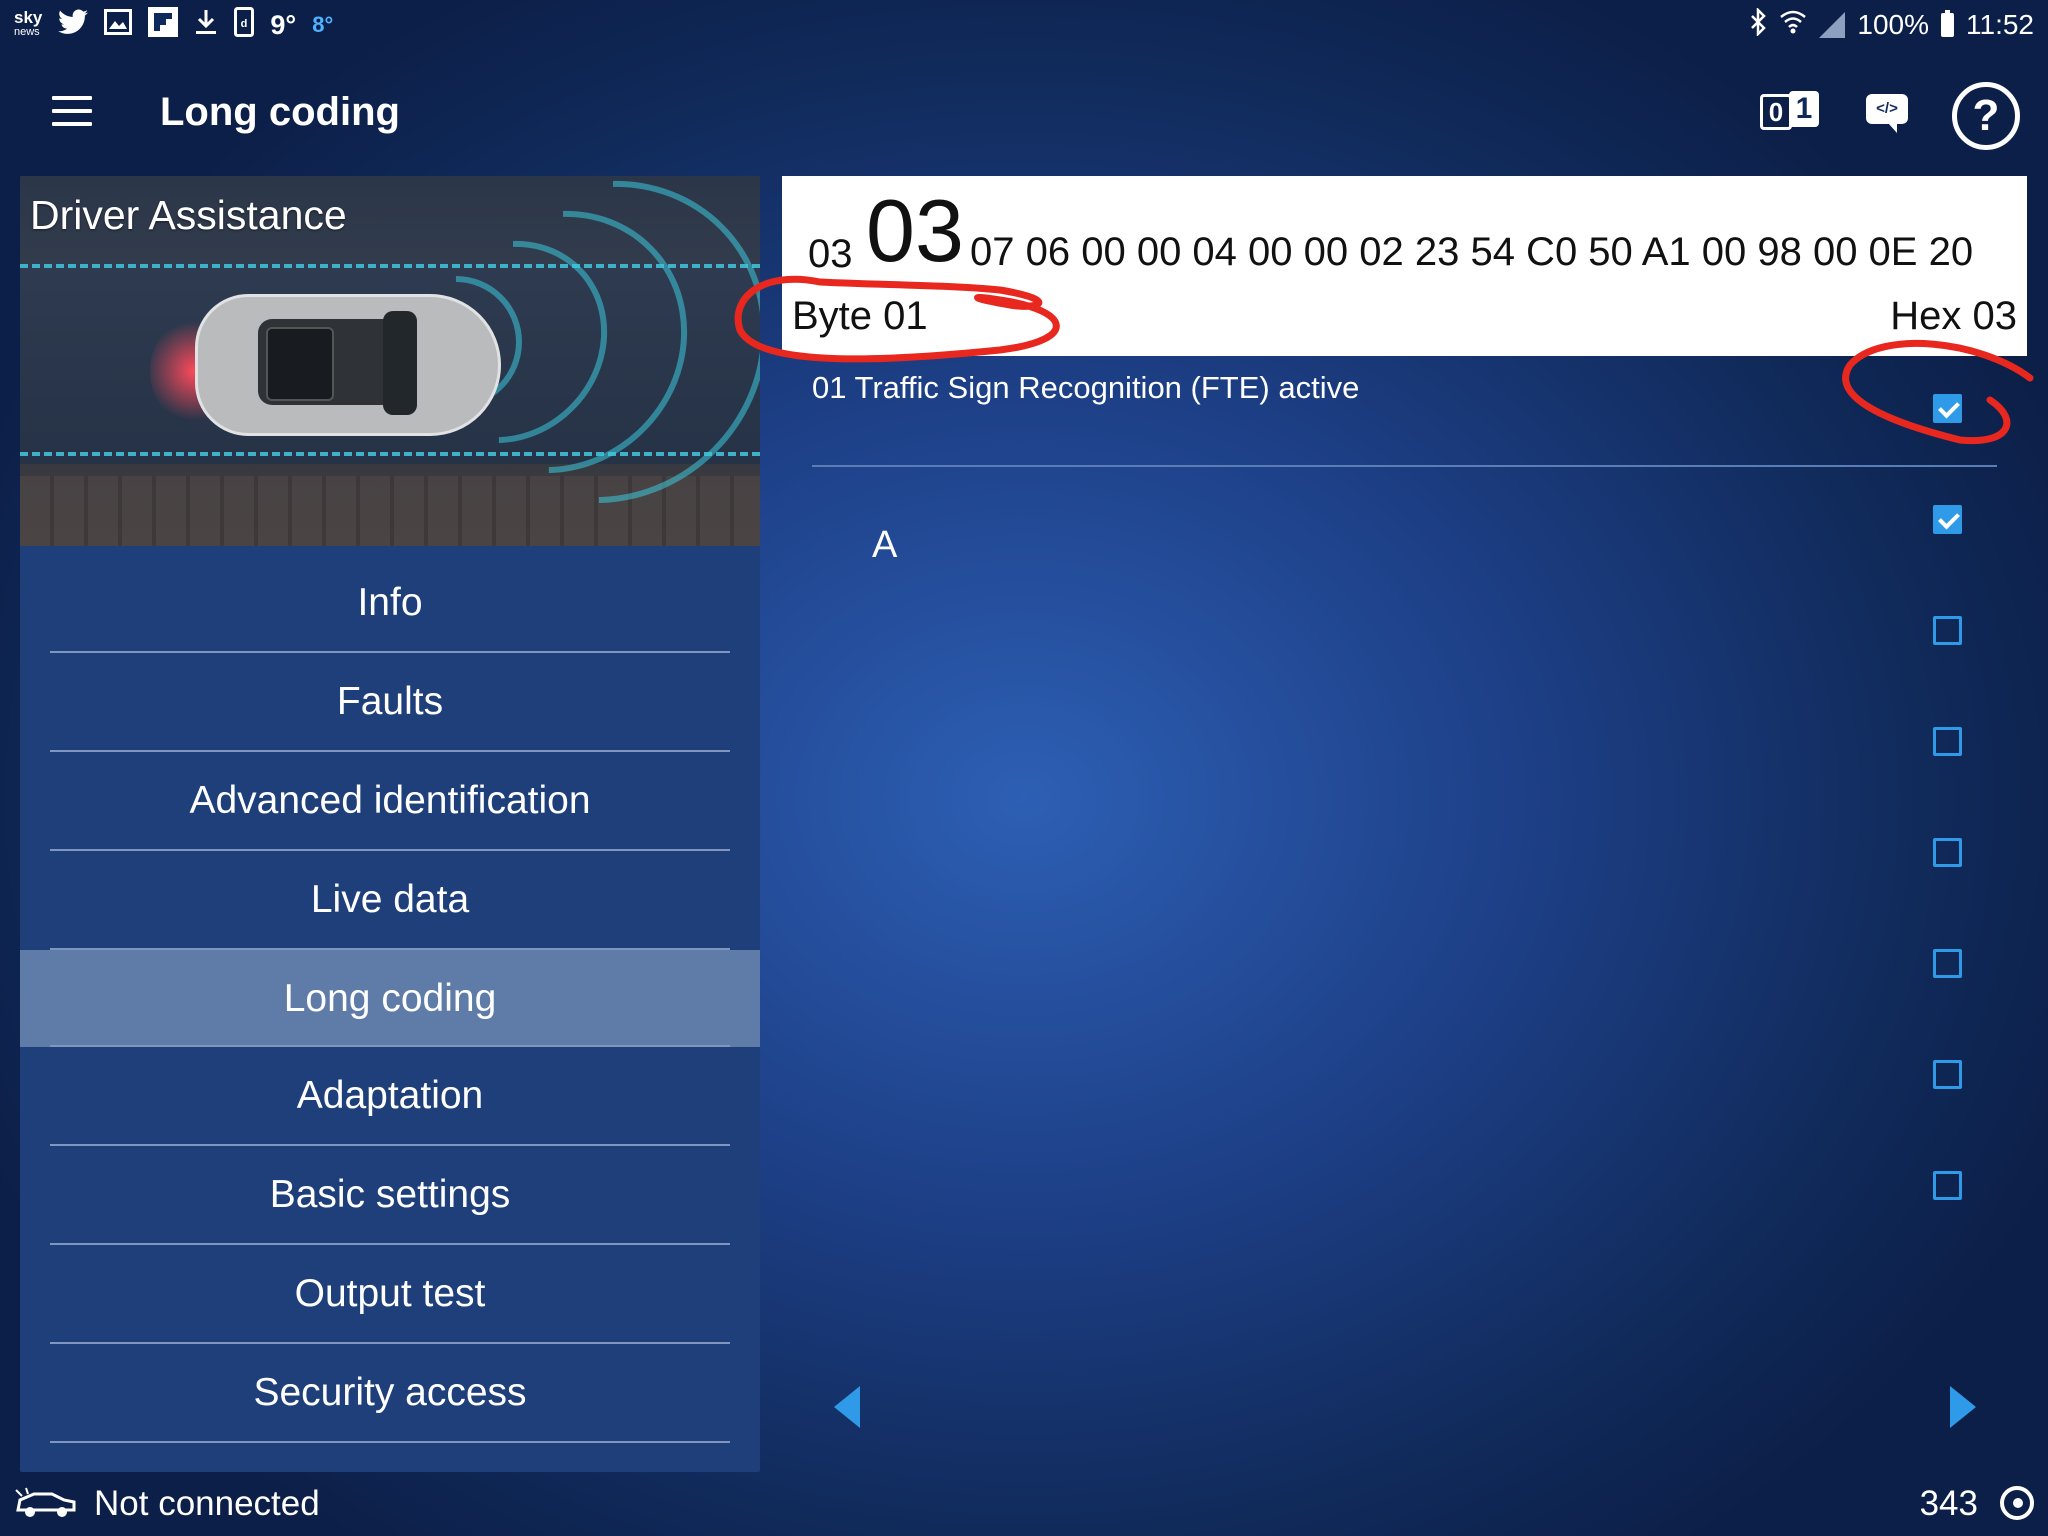  Describe the element at coordinates (206, 25) in the screenshot. I see `download-icon` at that location.